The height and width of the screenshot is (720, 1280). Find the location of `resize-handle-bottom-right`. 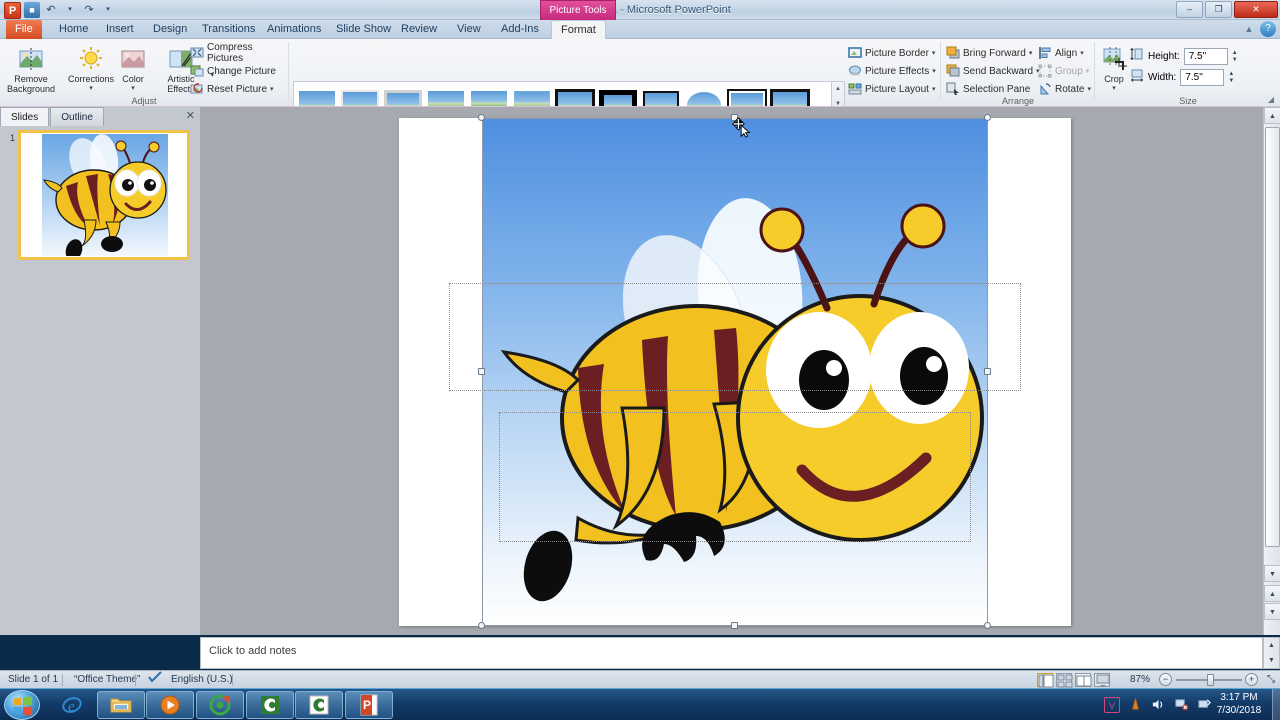

resize-handle-bottom-right is located at coordinates (987, 625).